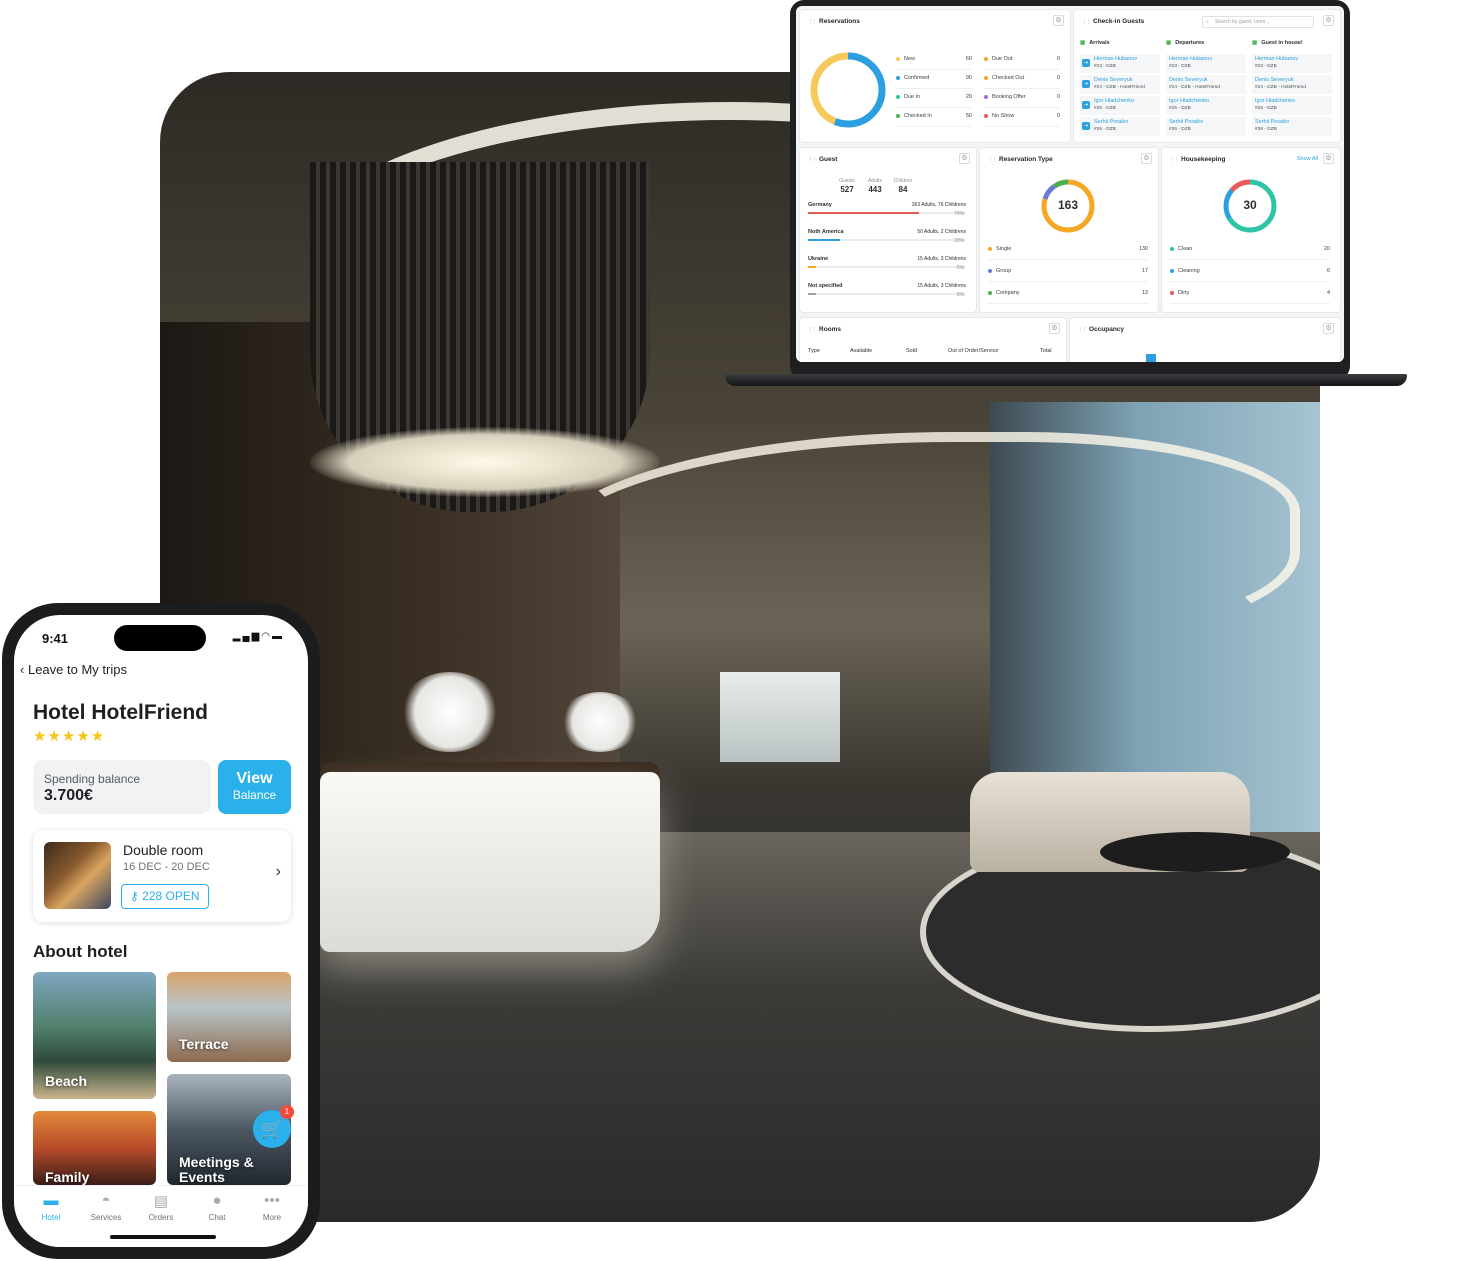  What do you see at coordinates (272, 1129) in the screenshot?
I see `cart-icon: 🛒` at bounding box center [272, 1129].